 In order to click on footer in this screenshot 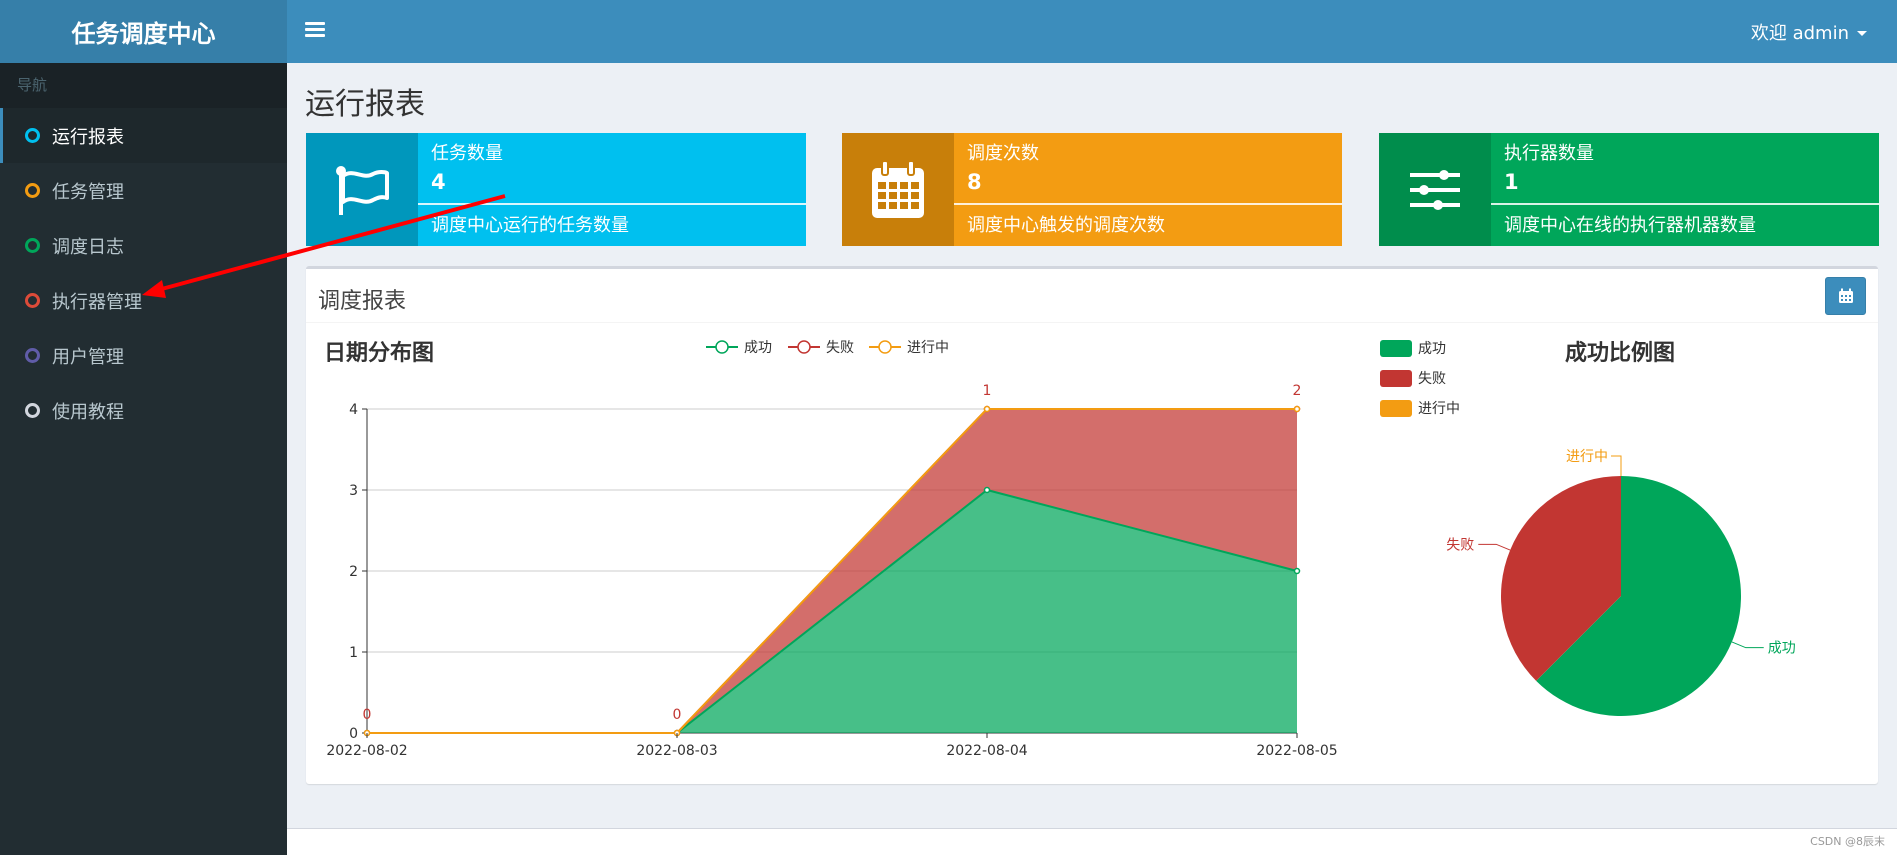, I will do `click(1092, 841)`.